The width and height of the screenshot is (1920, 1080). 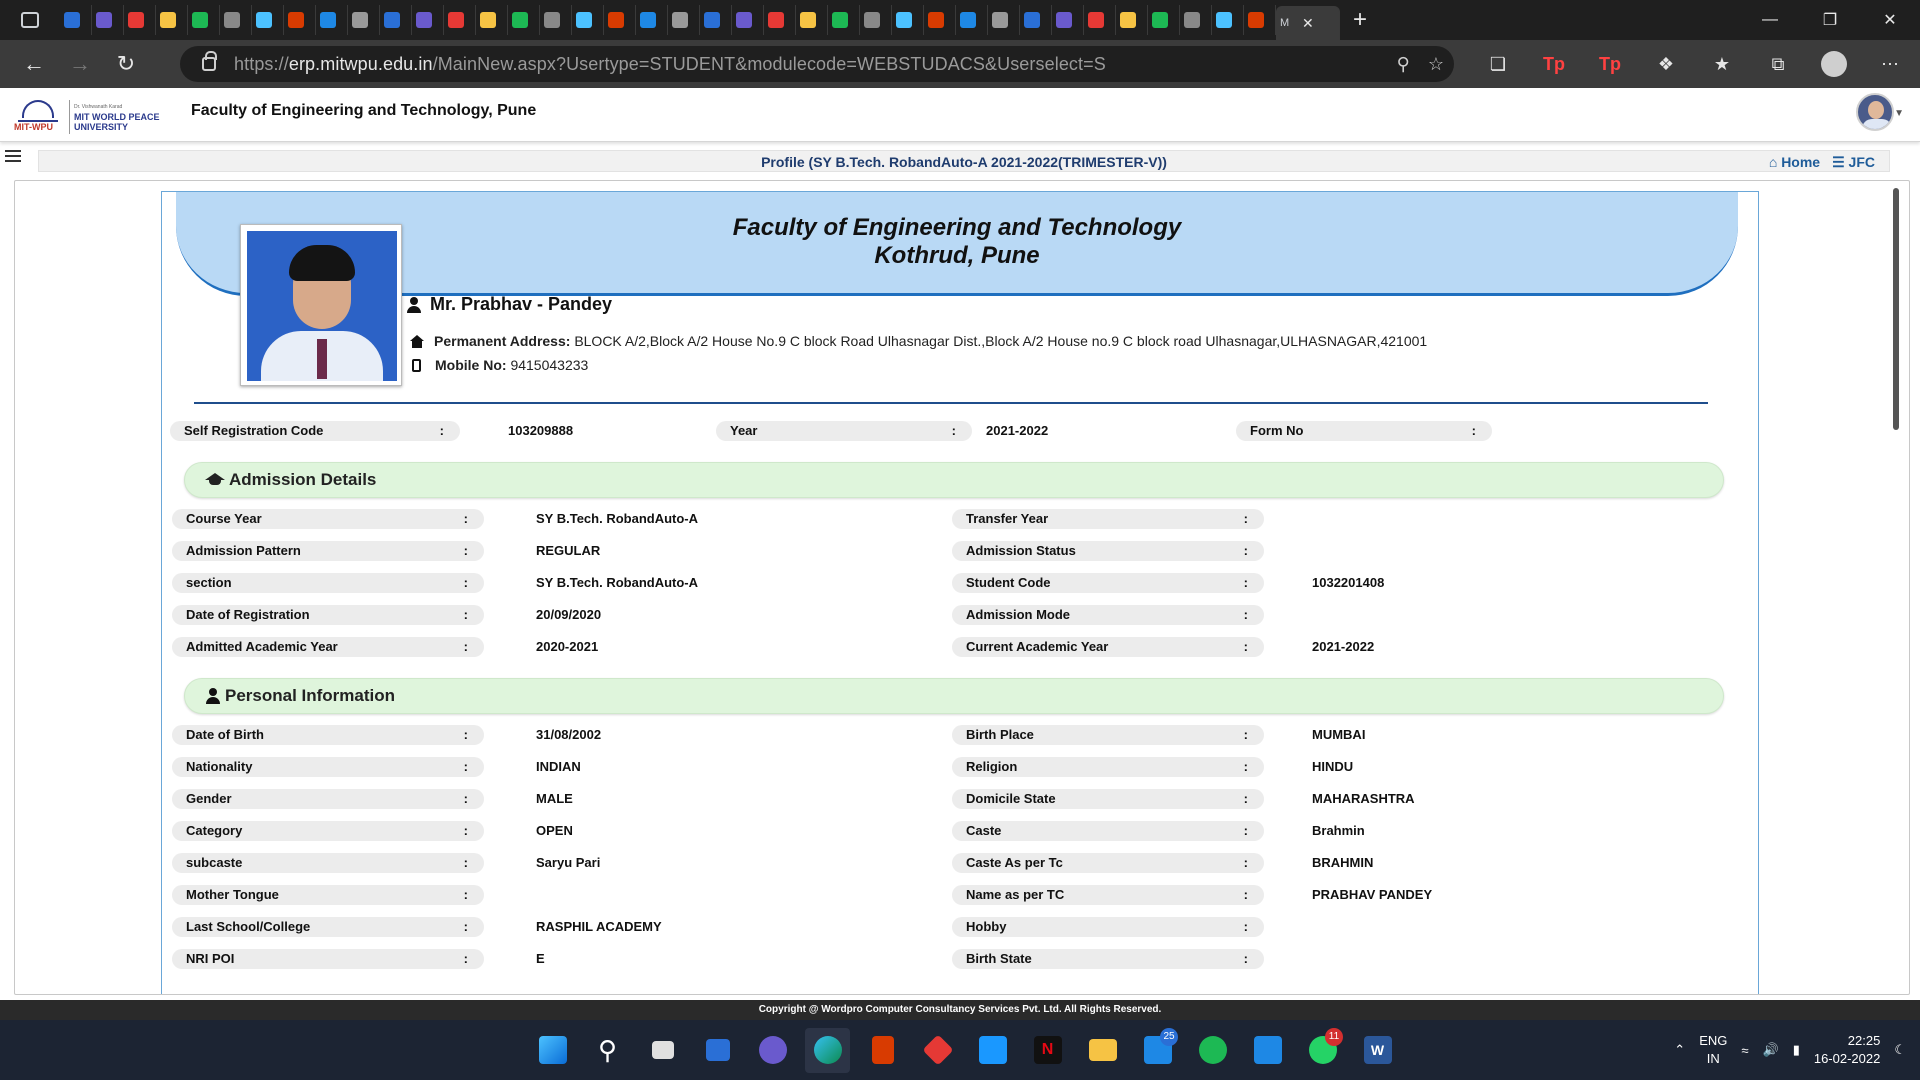 I want to click on close-window-button: ✕, so click(x=1890, y=20).